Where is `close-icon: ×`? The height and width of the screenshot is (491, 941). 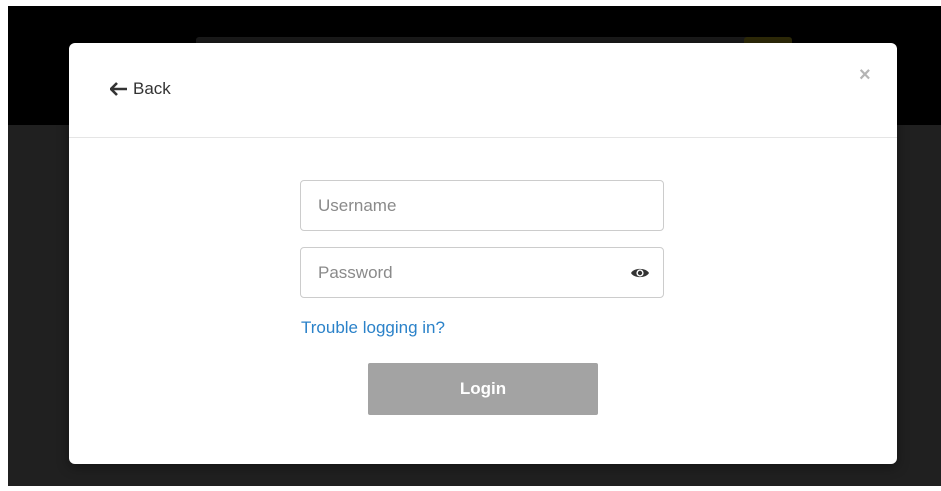 close-icon: × is located at coordinates (865, 75).